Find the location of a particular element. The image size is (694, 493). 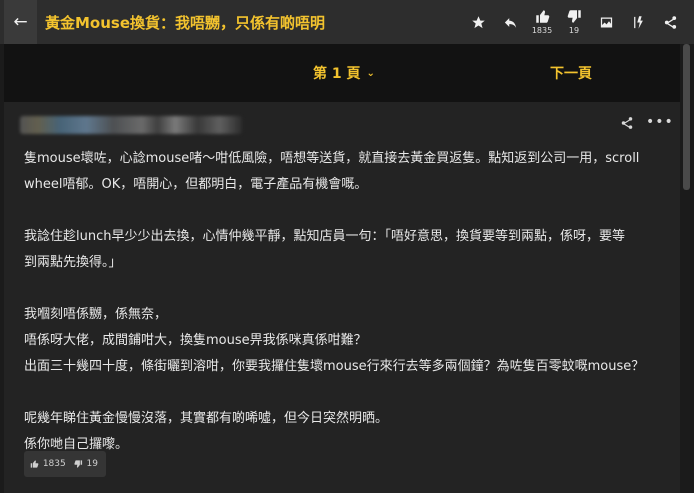

paragraph: 呢幾年睇住黃金慢慢沒落，其實都有啲唏噓，但今日突然明晒。 係你哋自己攞嚟。 is located at coordinates (344, 432).